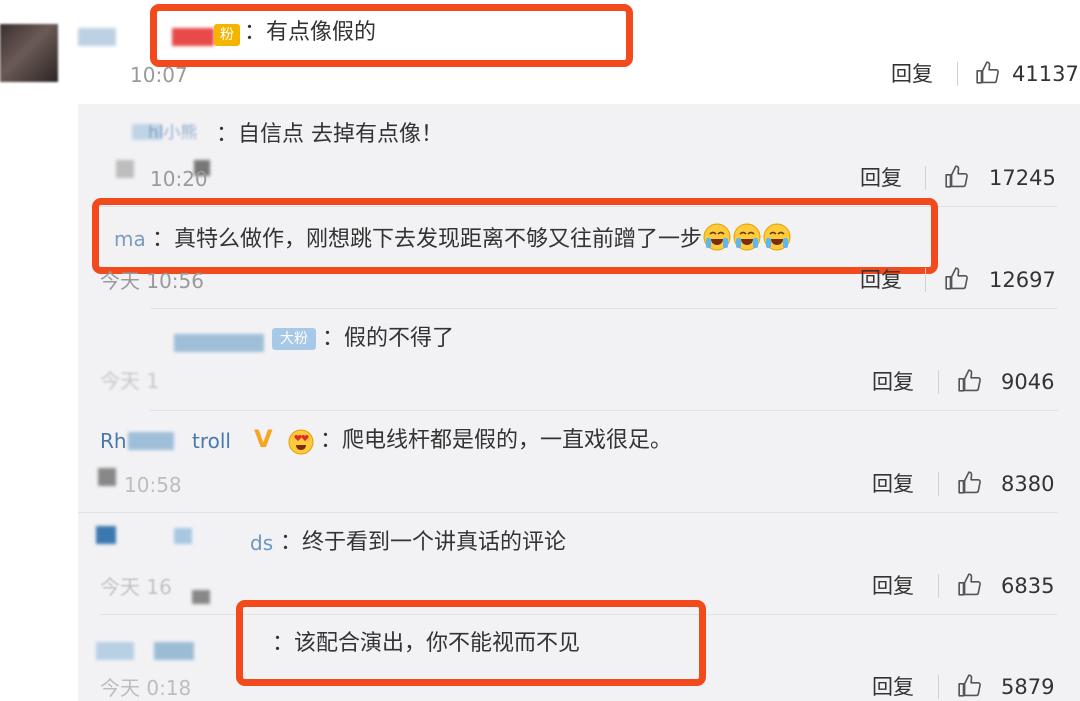 The height and width of the screenshot is (701, 1080). I want to click on reply-time: 今天 0:18, so click(146, 688).